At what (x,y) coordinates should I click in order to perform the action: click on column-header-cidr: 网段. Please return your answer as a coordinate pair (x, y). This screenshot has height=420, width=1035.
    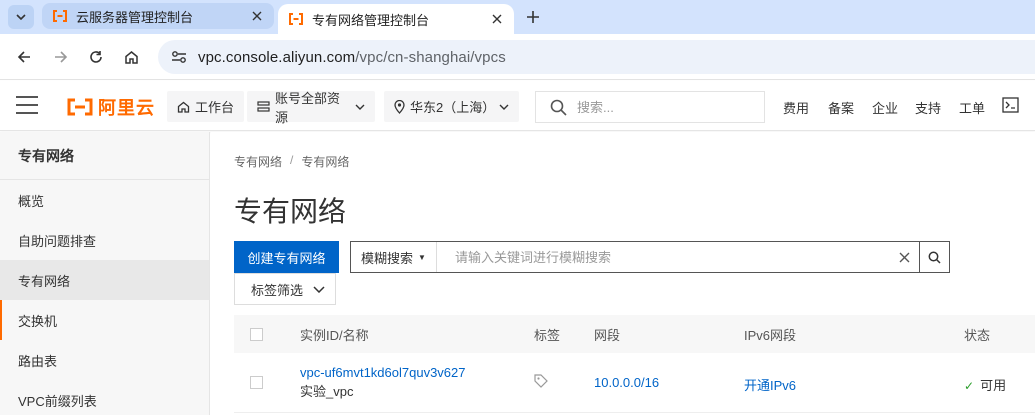
    Looking at the image, I should click on (607, 335).